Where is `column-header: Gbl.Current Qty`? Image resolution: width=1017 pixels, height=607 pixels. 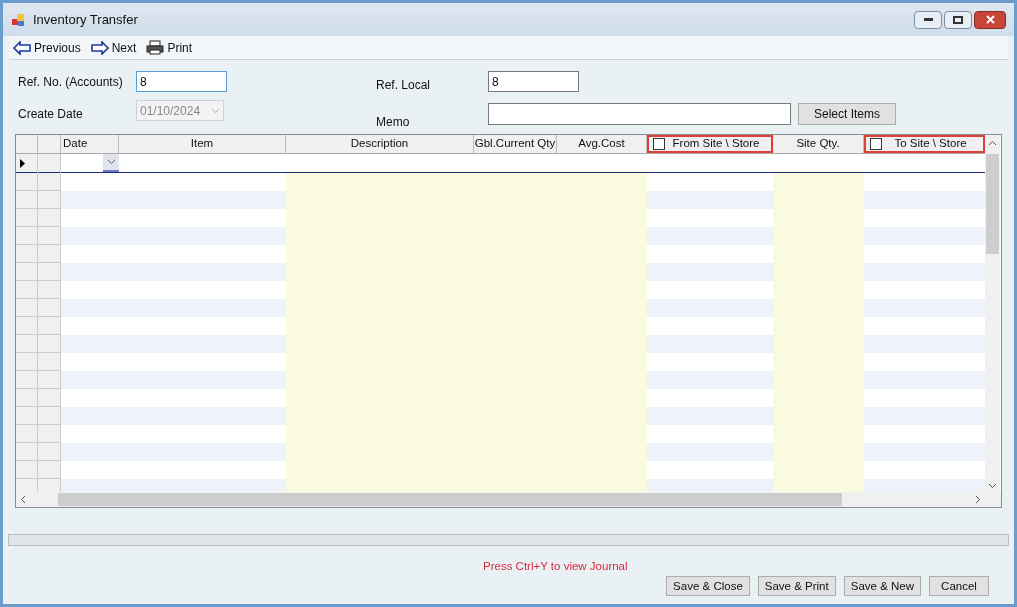 column-header: Gbl.Current Qty is located at coordinates (515, 144).